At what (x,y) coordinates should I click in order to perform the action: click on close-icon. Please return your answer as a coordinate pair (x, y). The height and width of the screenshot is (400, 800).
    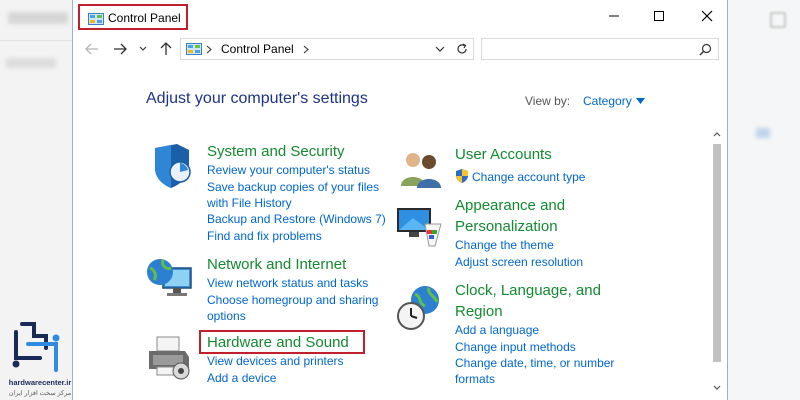
    Looking at the image, I should click on (707, 16).